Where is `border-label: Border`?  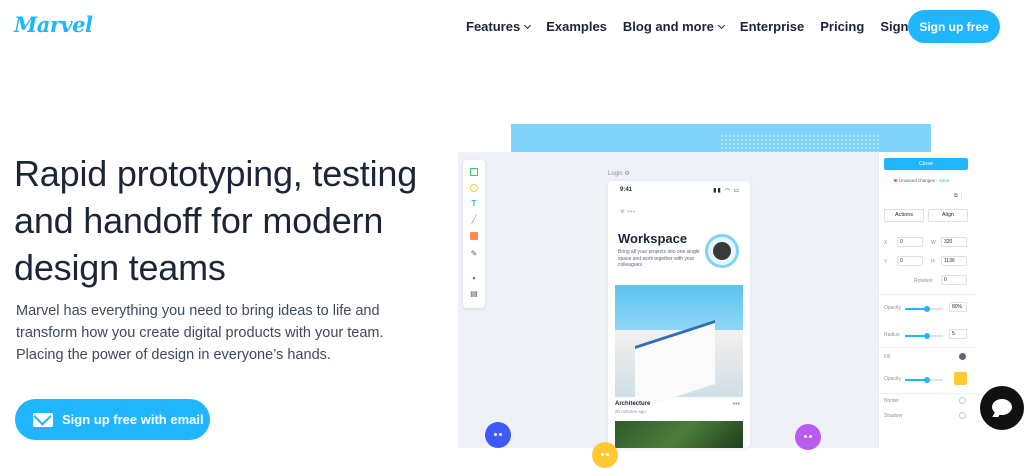
border-label: Border is located at coordinates (892, 401).